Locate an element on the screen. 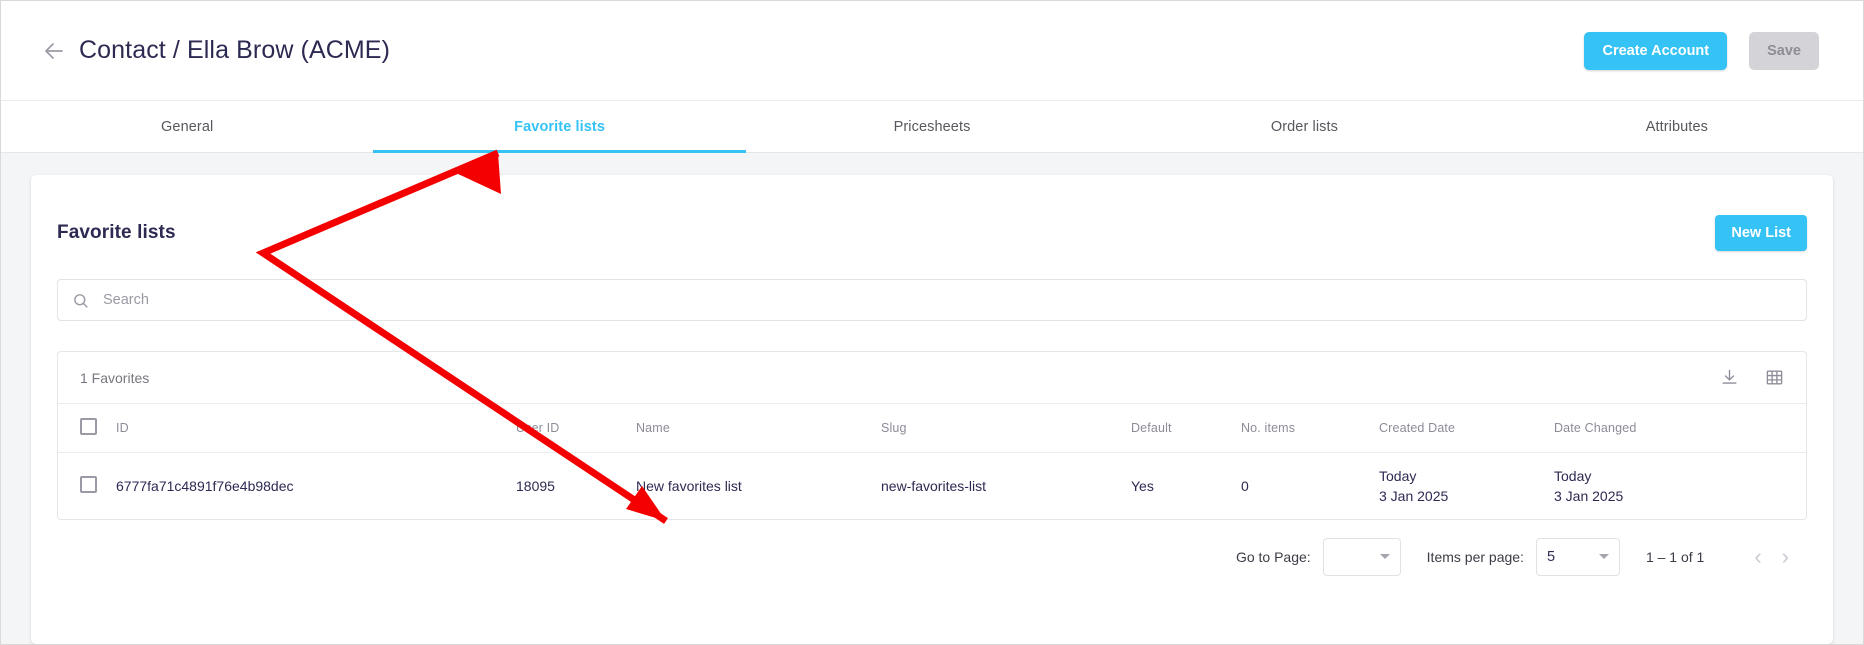 This screenshot has height=645, width=1864. cell-date-changed: Today 3 Jan 2025 is located at coordinates (1680, 486).